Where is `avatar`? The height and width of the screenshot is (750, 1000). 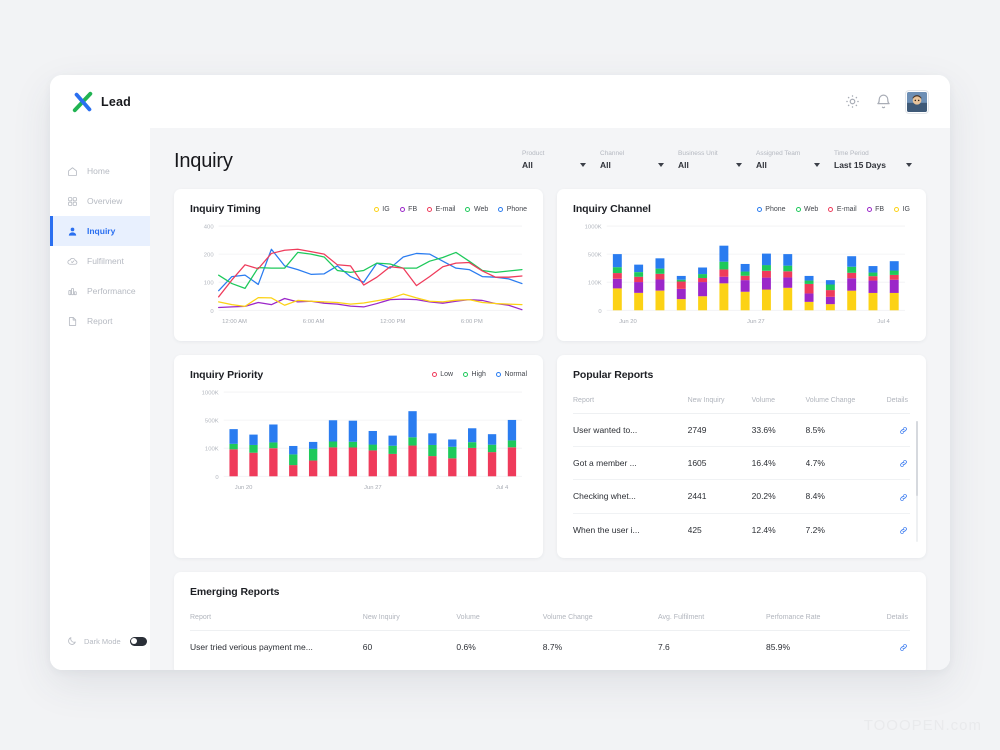
avatar is located at coordinates (917, 101).